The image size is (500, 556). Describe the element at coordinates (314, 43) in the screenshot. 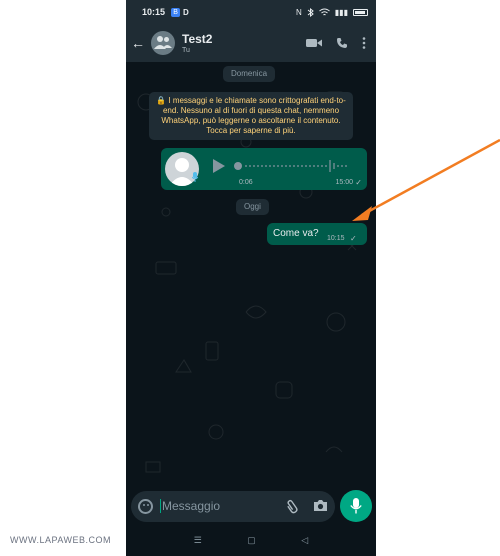

I see `video-call-icon` at that location.